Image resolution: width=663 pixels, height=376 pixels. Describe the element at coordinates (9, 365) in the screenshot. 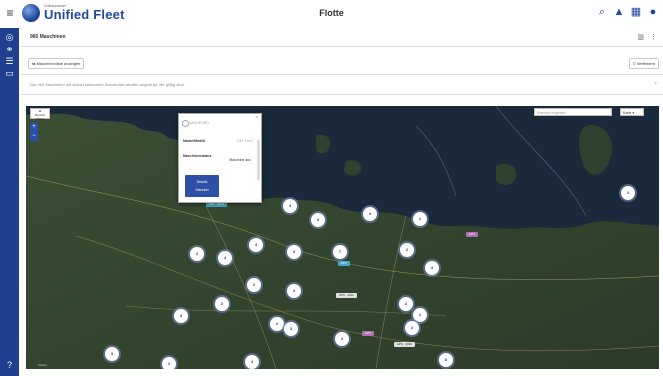

I see `help-icon: ?` at that location.